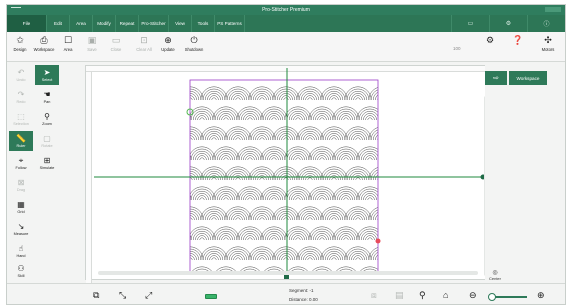 This screenshot has width=573, height=308. I want to click on select-button: ➤ Select, so click(47, 75).